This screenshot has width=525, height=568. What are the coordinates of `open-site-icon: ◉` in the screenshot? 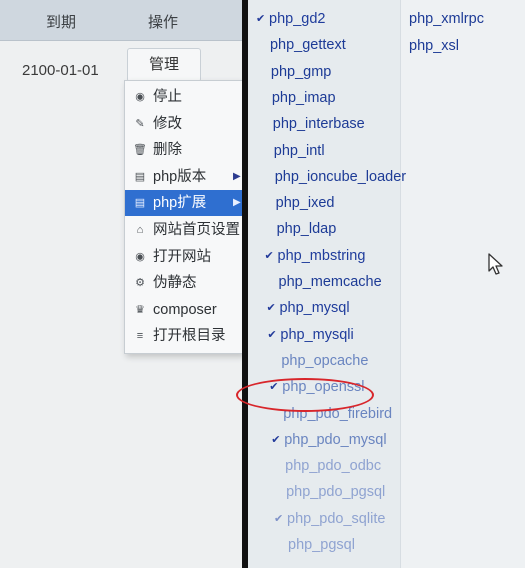 It's located at (140, 256).